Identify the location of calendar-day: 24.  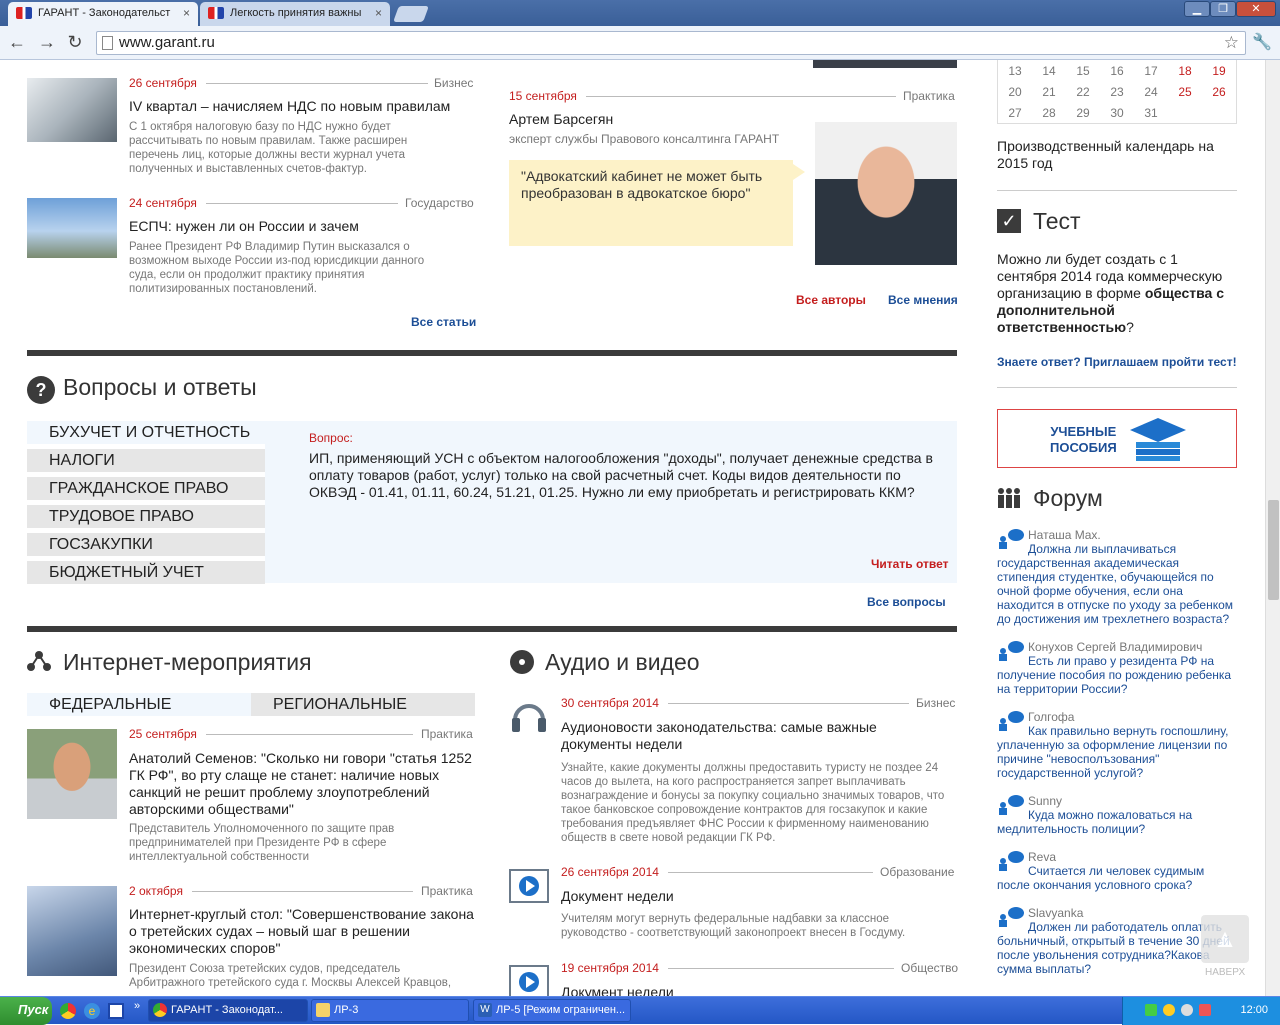
(1151, 91).